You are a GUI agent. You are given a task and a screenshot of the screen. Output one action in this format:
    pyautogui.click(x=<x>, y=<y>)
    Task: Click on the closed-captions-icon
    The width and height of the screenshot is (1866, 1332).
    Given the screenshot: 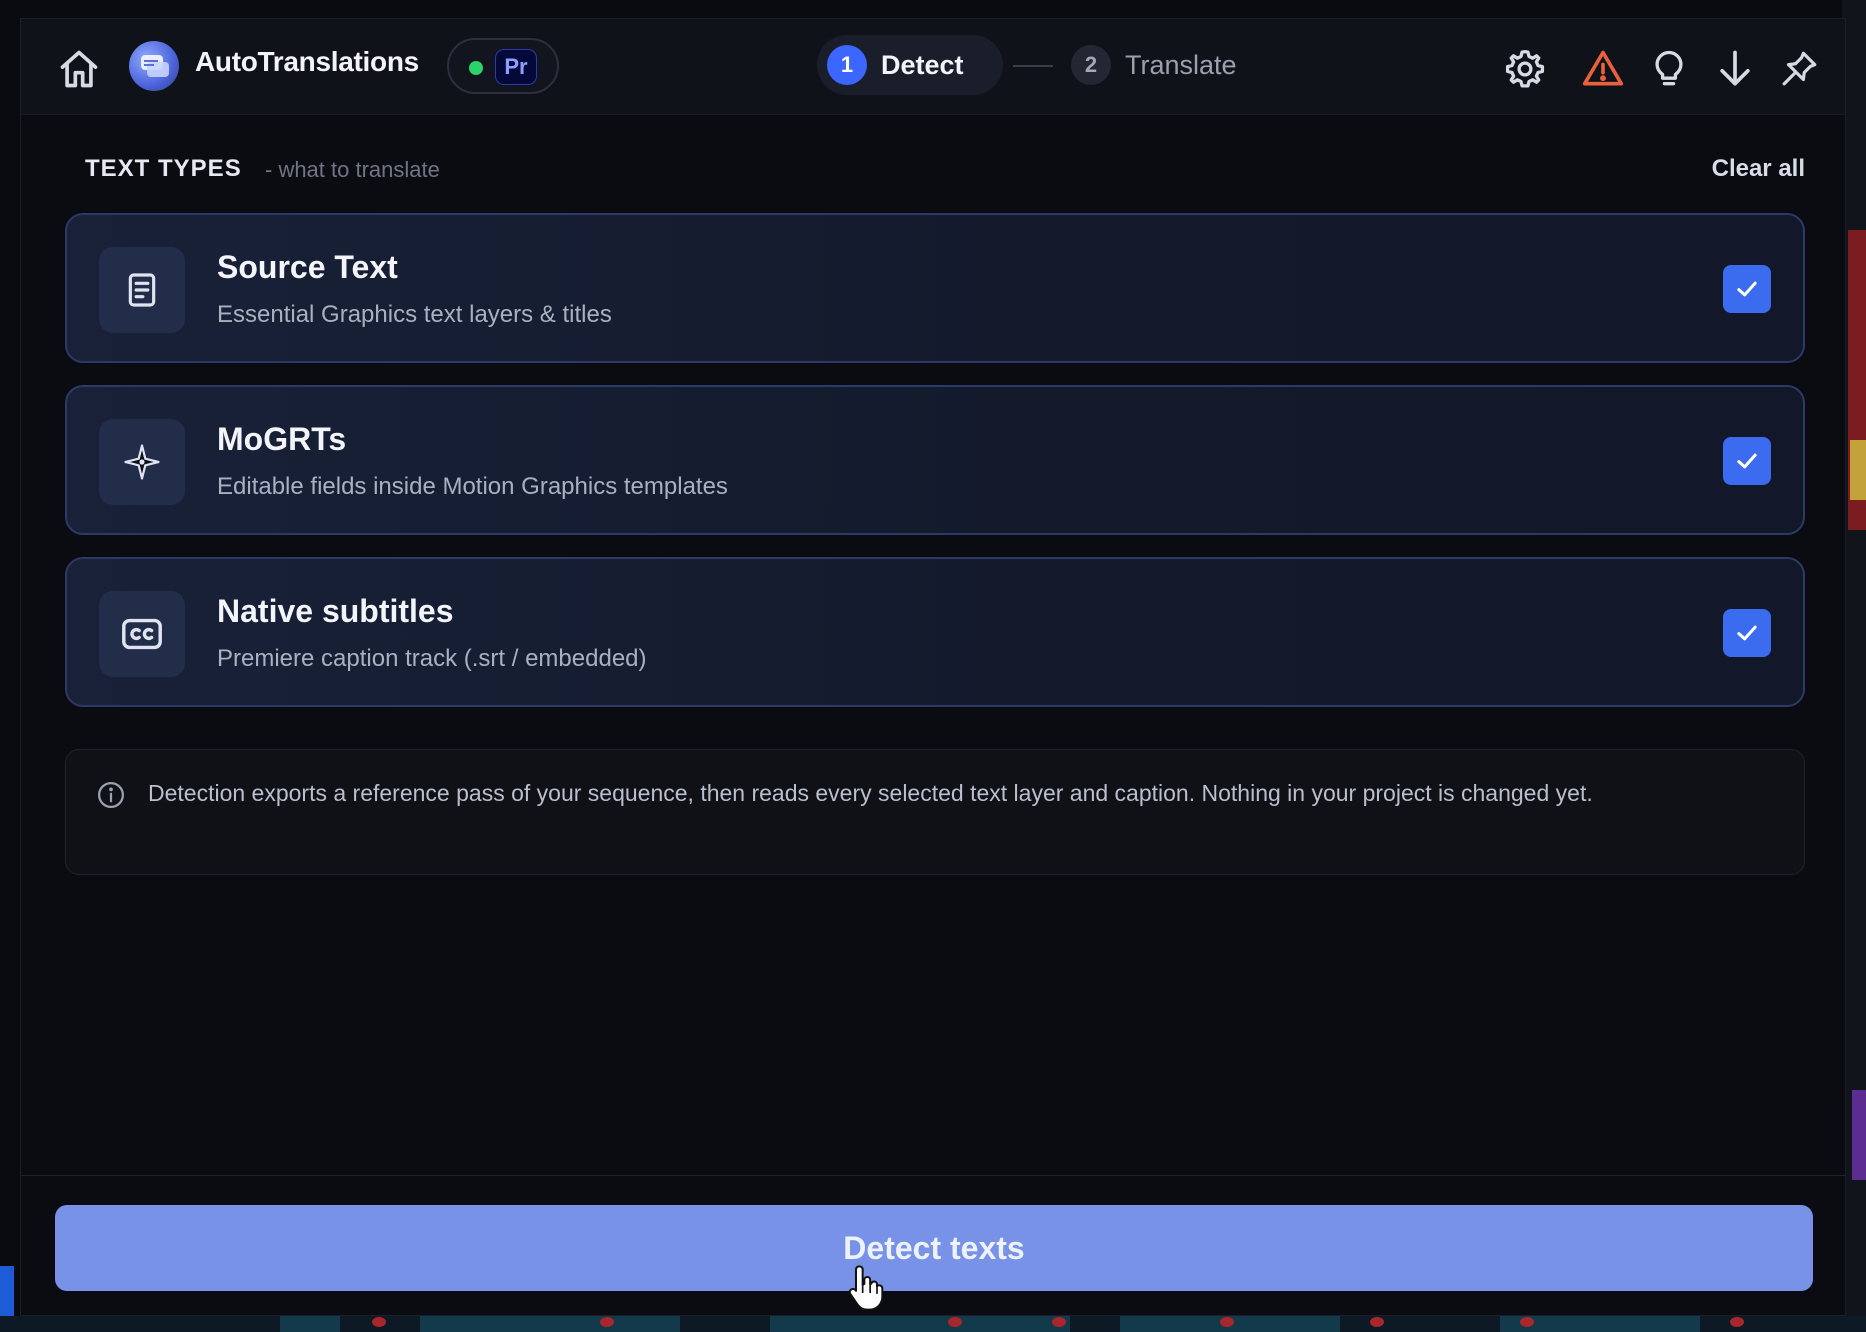 What is the action you would take?
    pyautogui.click(x=142, y=634)
    